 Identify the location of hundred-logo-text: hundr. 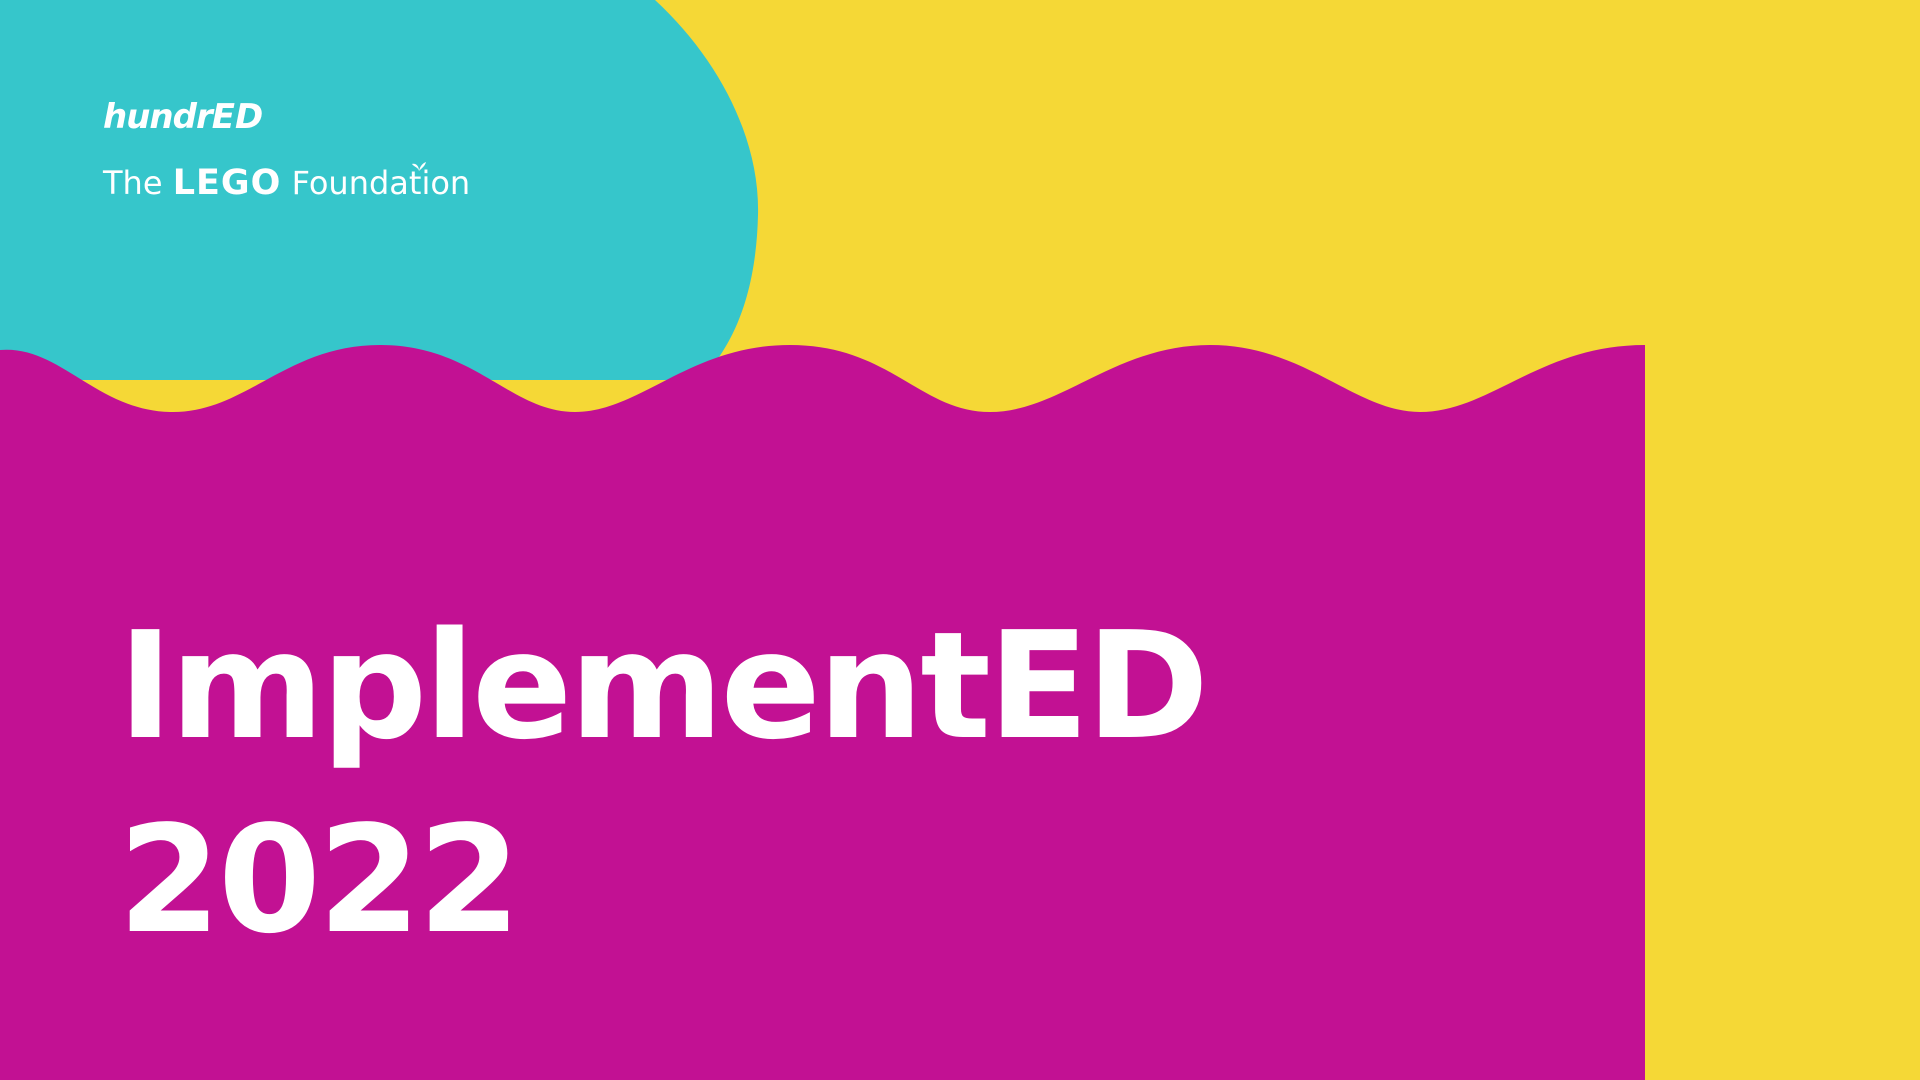
(158, 117).